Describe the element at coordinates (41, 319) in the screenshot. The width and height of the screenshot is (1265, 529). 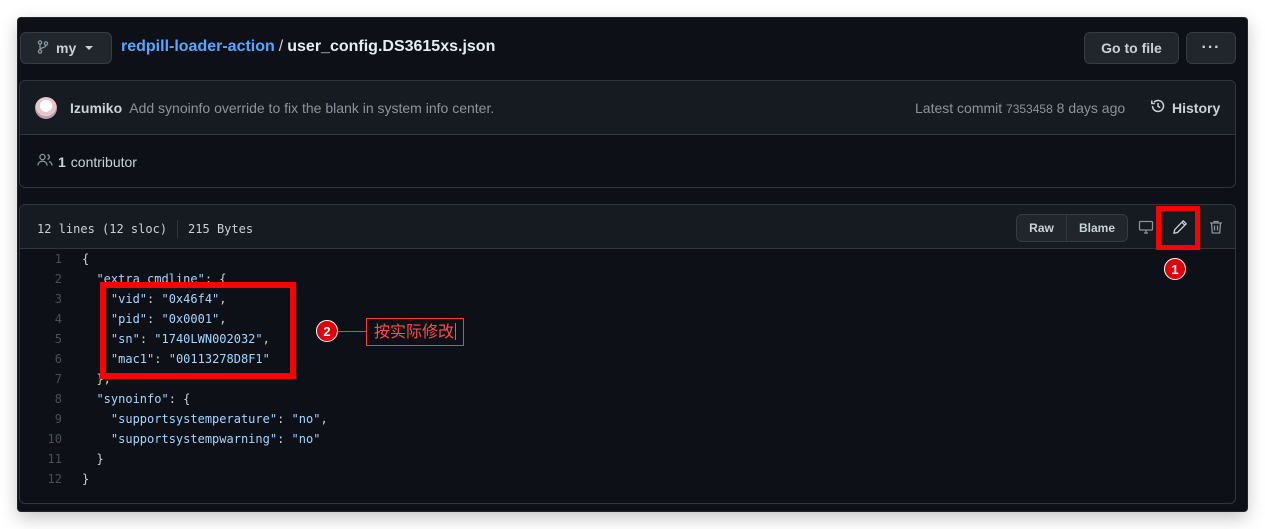
I see `line-number: 4` at that location.